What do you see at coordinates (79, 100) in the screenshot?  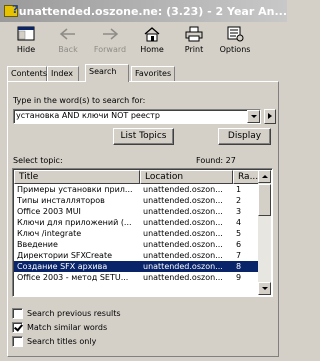 I see `search-prompt-label: Type in the word(s) to search for:` at bounding box center [79, 100].